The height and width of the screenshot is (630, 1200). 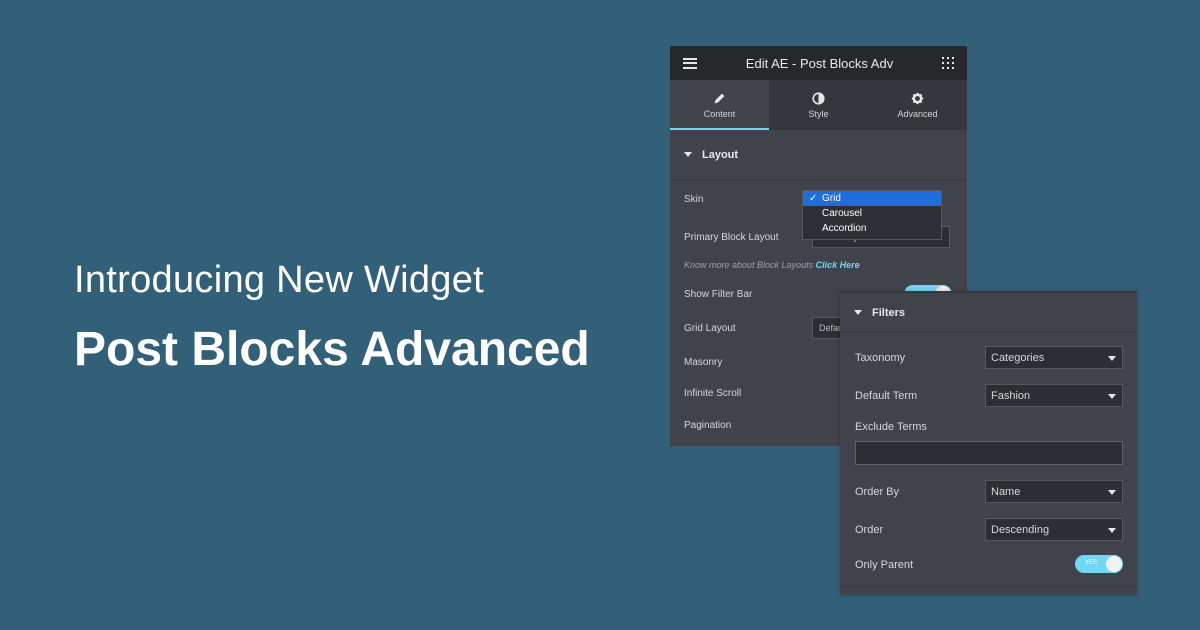 I want to click on panel-header: Edit AE - Post Blocks Adv, so click(x=818, y=63).